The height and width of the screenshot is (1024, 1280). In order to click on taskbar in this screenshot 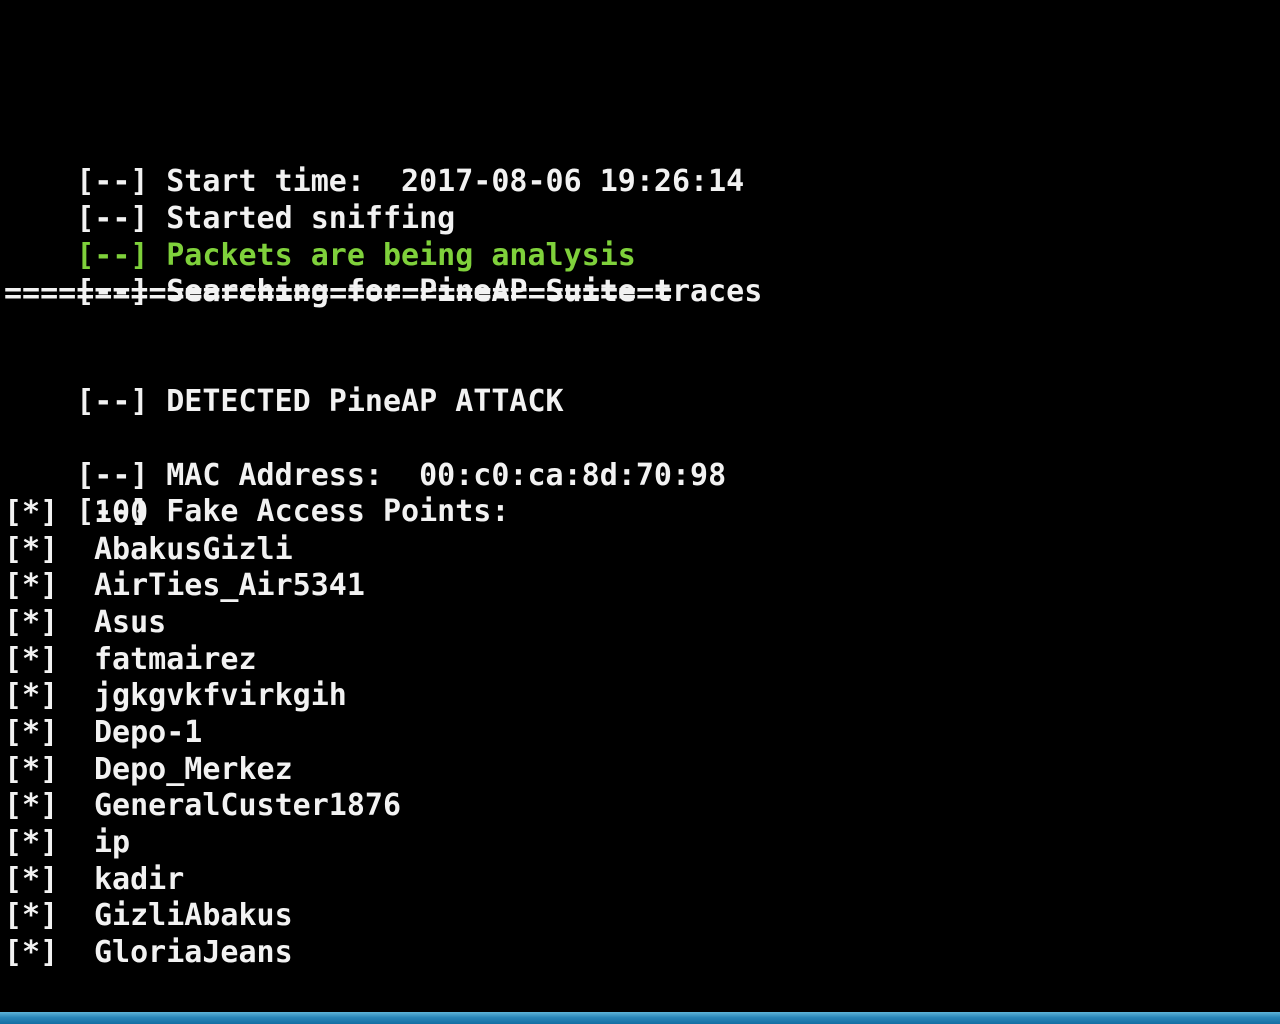, I will do `click(640, 1018)`.